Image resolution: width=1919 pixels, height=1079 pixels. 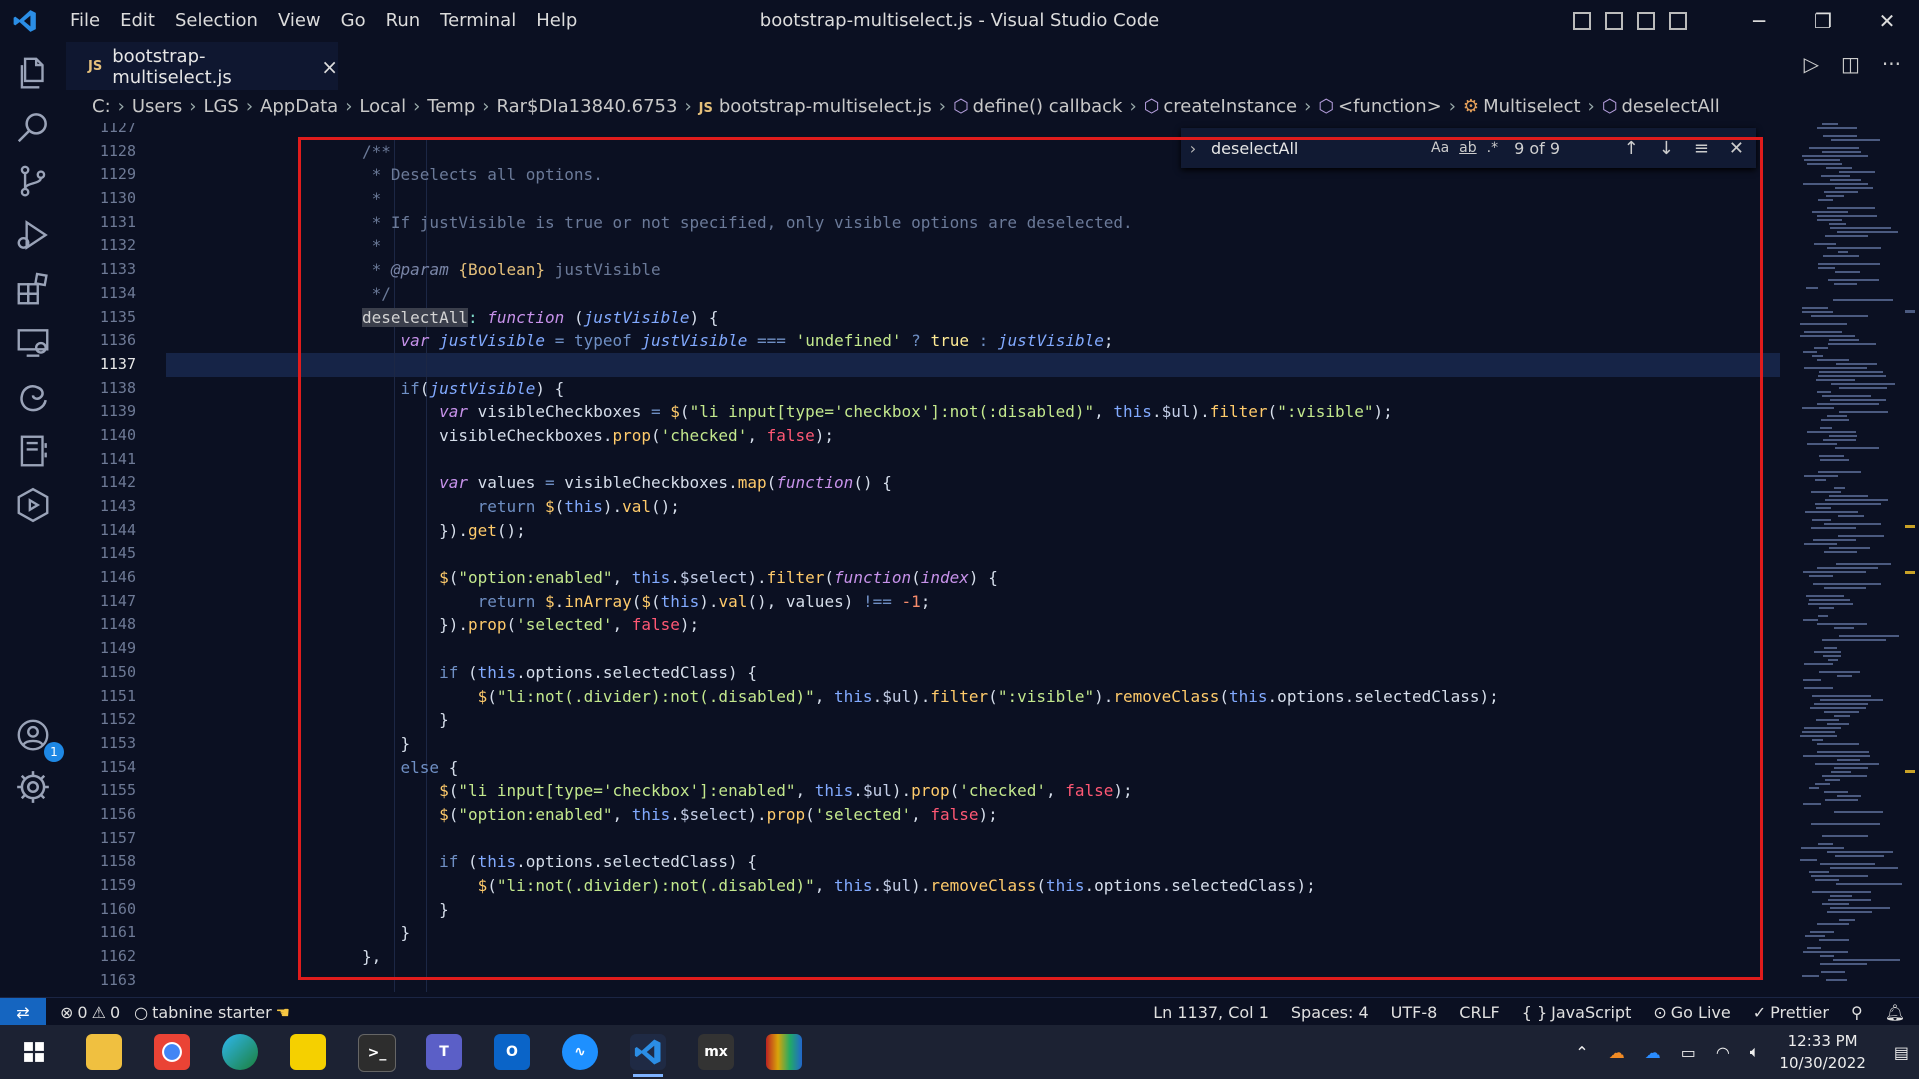 I want to click on tabnine-status: ○ tabnine starter ☚, so click(x=212, y=1012).